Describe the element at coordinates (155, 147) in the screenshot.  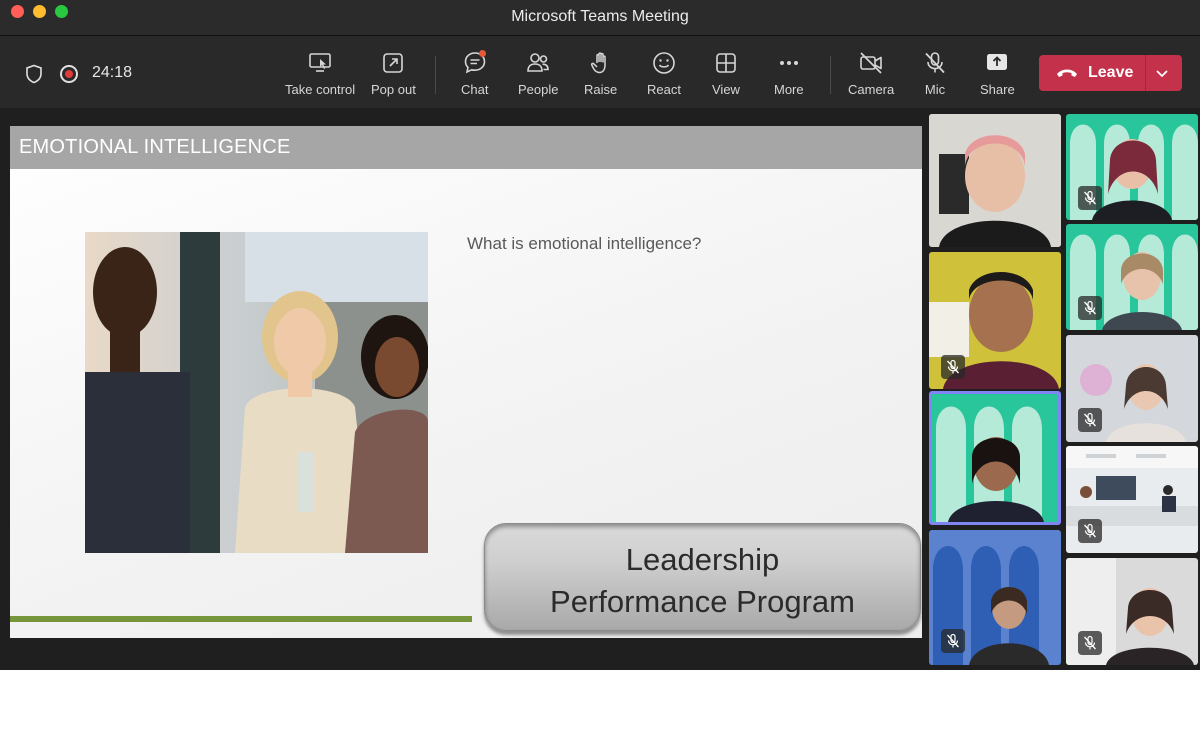
I see `slide-title: EMOTIONAL INTELLIGENCE` at that location.